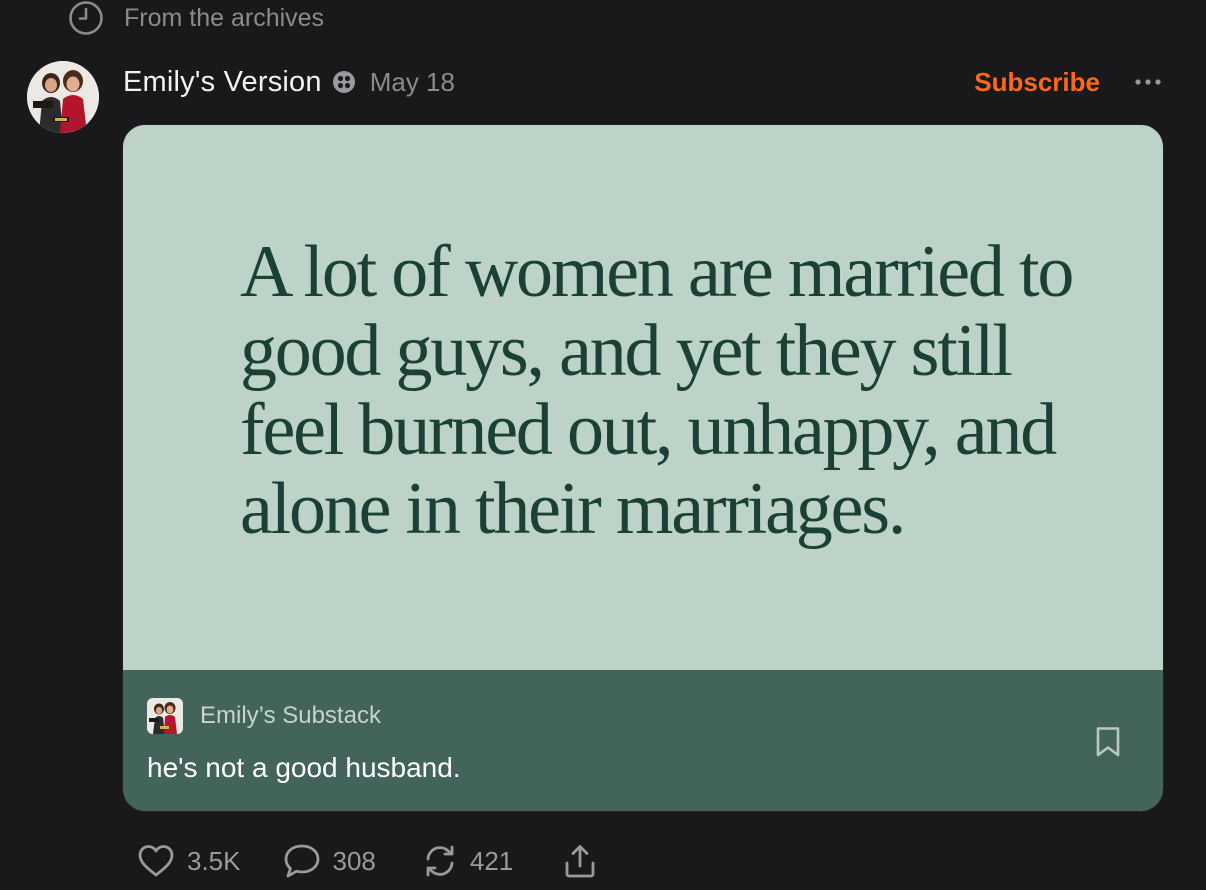  Describe the element at coordinates (63, 97) in the screenshot. I see `author-avatar` at that location.